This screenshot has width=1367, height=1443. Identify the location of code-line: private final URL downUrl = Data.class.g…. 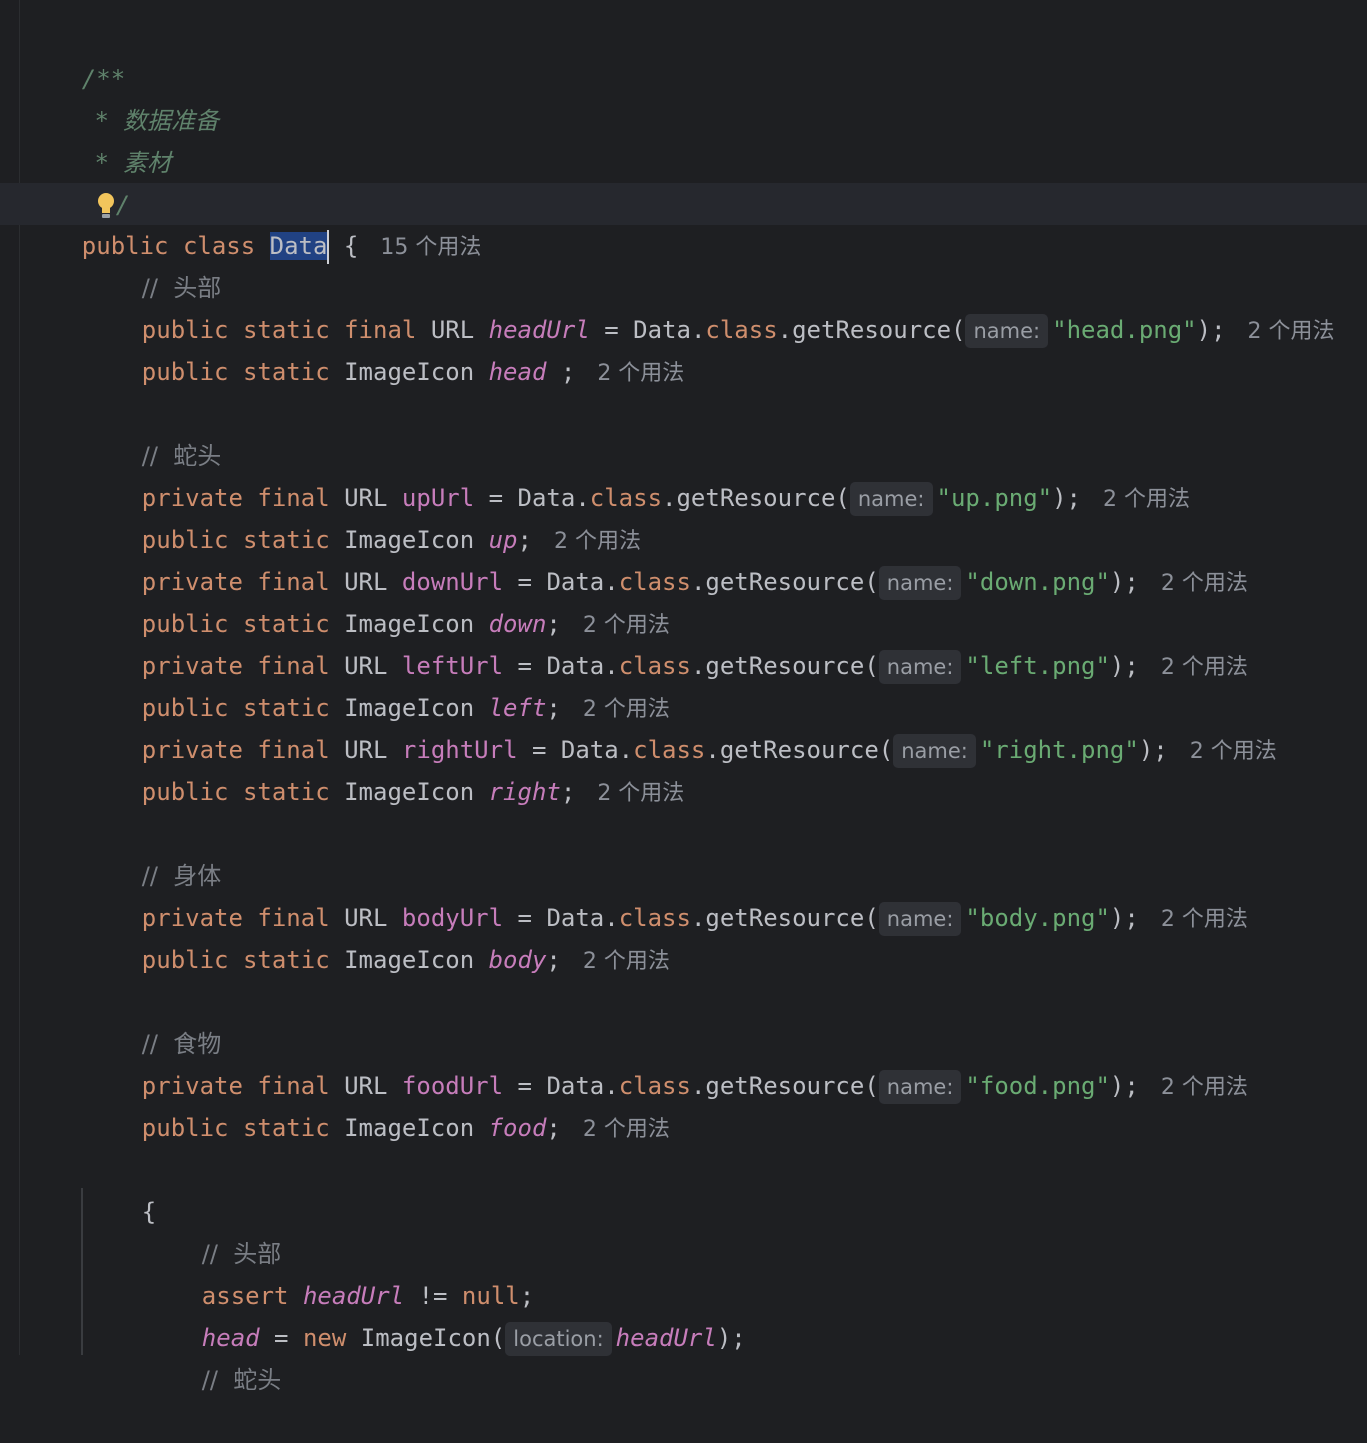
(666, 559).